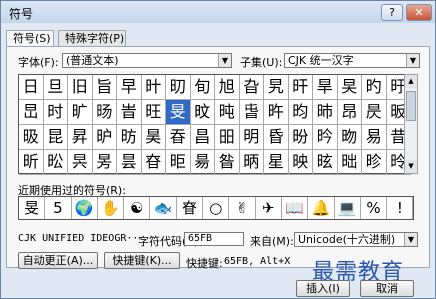 This screenshot has width=436, height=299. Describe the element at coordinates (300, 87) in the screenshot. I see `symbol-cell: 旰` at that location.